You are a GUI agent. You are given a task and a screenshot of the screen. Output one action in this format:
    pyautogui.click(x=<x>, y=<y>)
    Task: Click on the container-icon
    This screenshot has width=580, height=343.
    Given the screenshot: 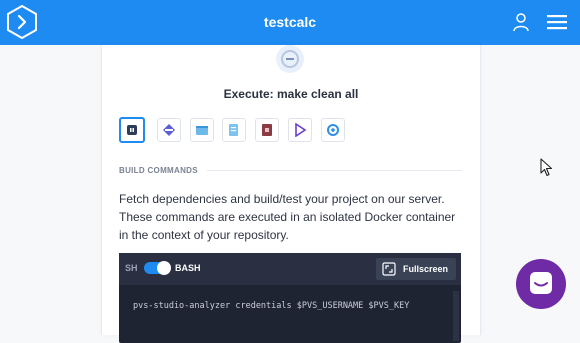 What is the action you would take?
    pyautogui.click(x=202, y=130)
    